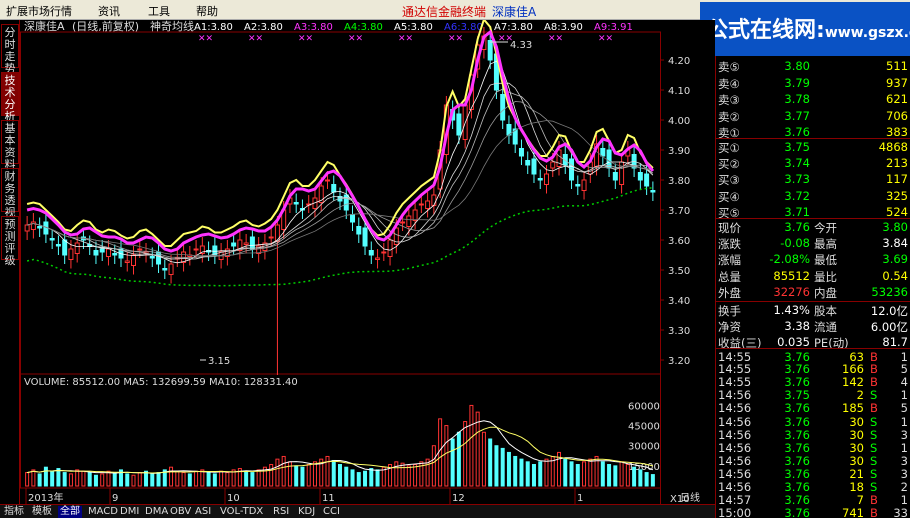 Image resolution: width=910 pixels, height=518 pixels. Describe the element at coordinates (825, 311) in the screenshot. I see `quote-label: 股本` at that location.